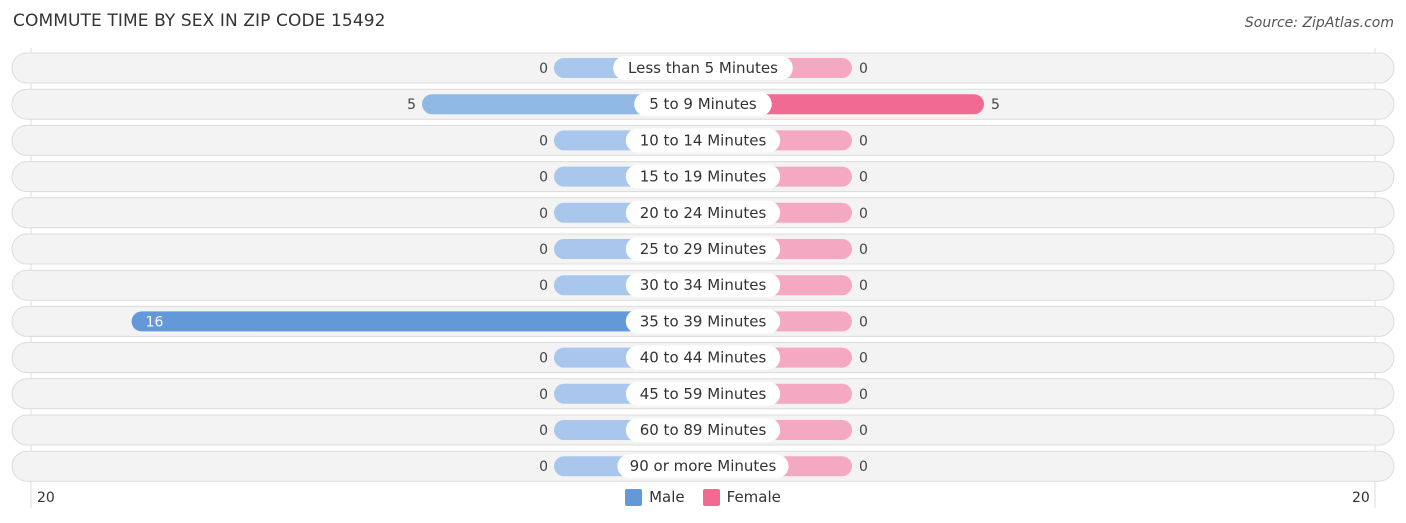 The width and height of the screenshot is (1406, 523). What do you see at coordinates (995, 105) in the screenshot?
I see `value-label-female: 5` at bounding box center [995, 105].